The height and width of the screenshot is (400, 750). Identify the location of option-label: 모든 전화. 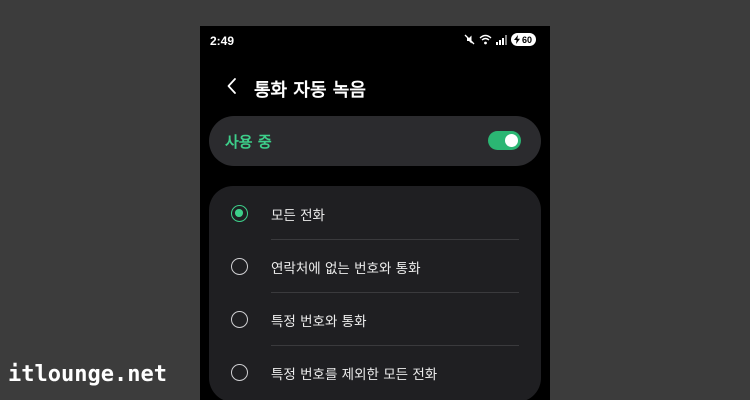
(298, 216).